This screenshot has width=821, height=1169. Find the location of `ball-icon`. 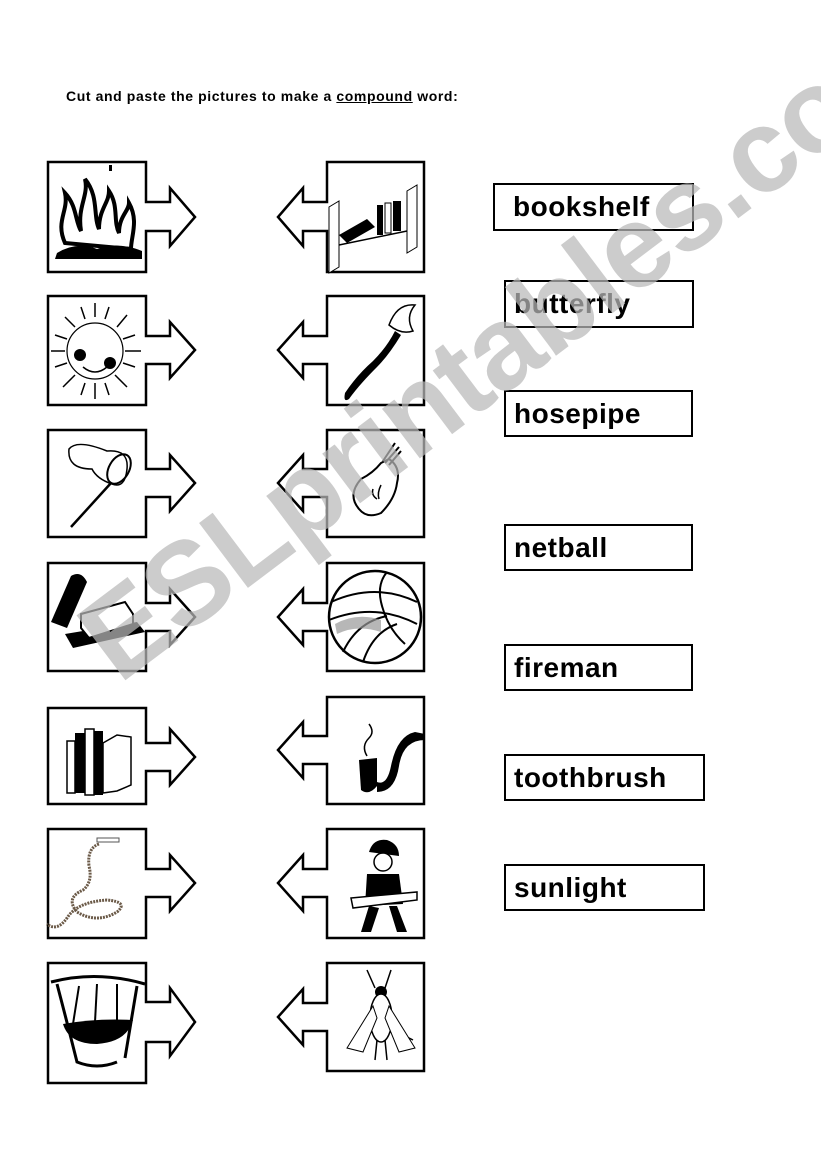

ball-icon is located at coordinates (375, 617).